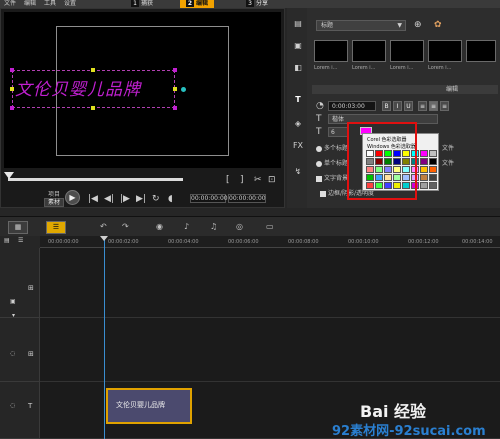 This screenshot has width=500, height=439. I want to click on next-frame-icon: |▶, so click(125, 199).